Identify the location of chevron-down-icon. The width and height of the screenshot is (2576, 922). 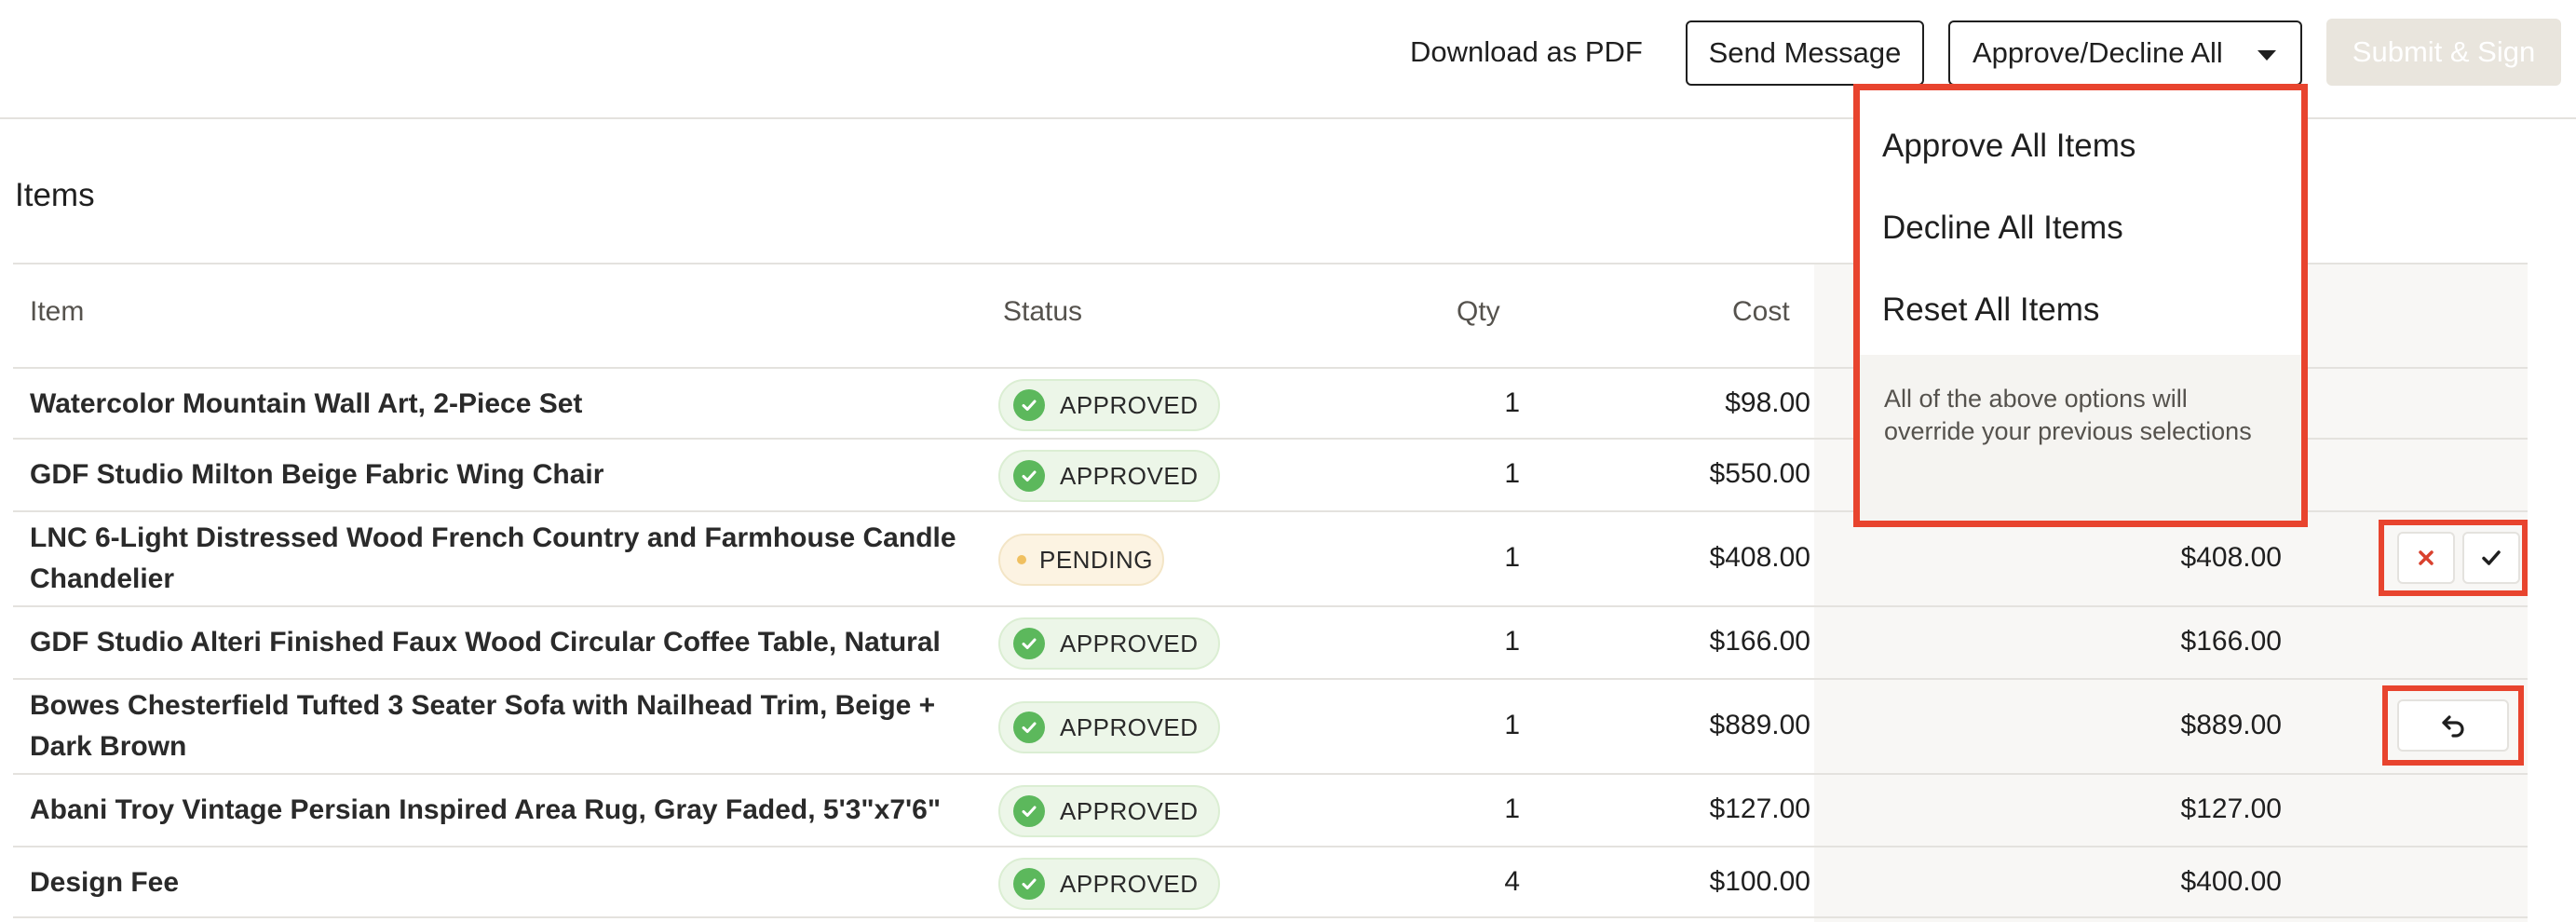
(2266, 55).